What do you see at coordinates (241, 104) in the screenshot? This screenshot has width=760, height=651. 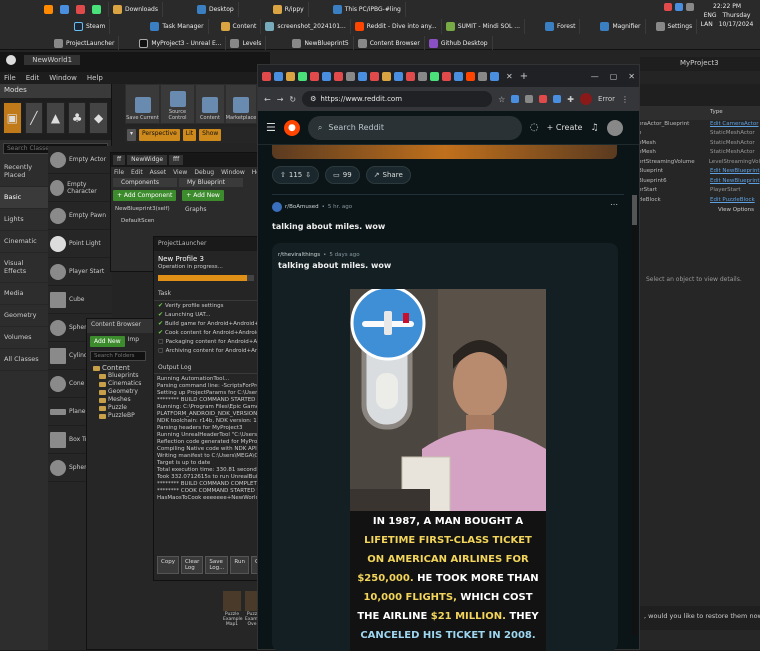 I see `marketplace-button: Marketplace` at bounding box center [241, 104].